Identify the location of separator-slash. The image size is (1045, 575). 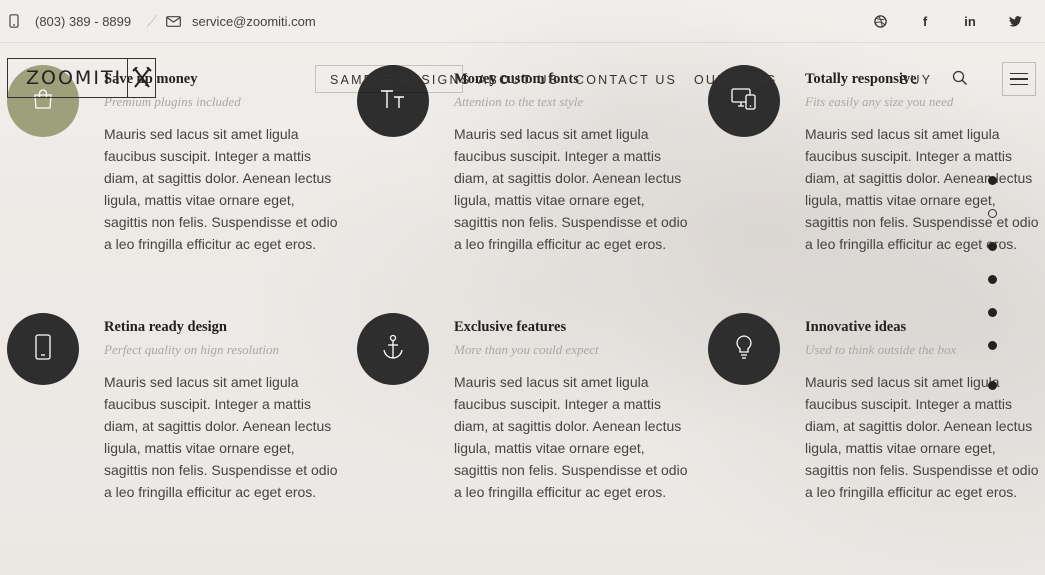
(152, 21).